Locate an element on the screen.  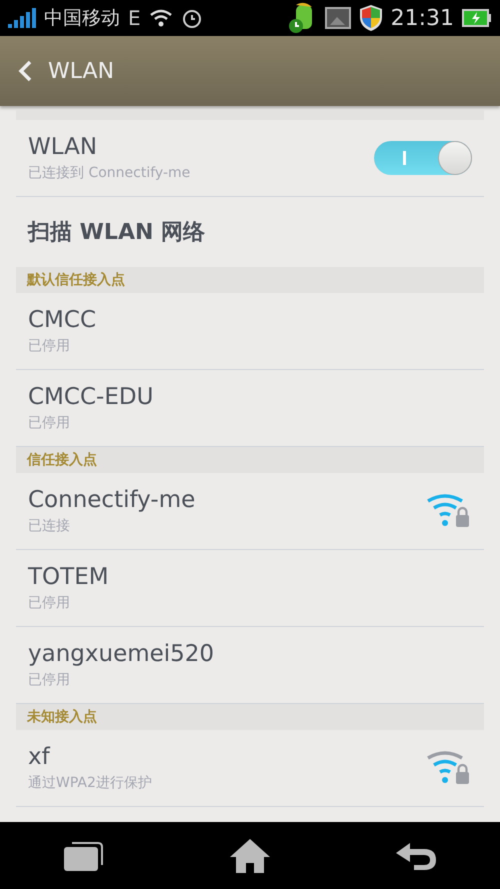
network-name: TOTEM is located at coordinates (69, 577).